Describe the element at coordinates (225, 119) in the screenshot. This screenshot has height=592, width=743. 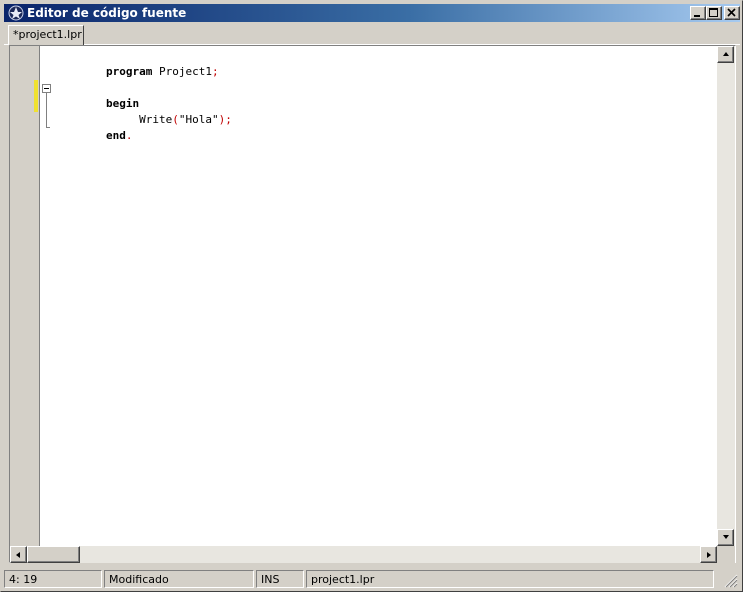
I see `symbol-token: );` at that location.